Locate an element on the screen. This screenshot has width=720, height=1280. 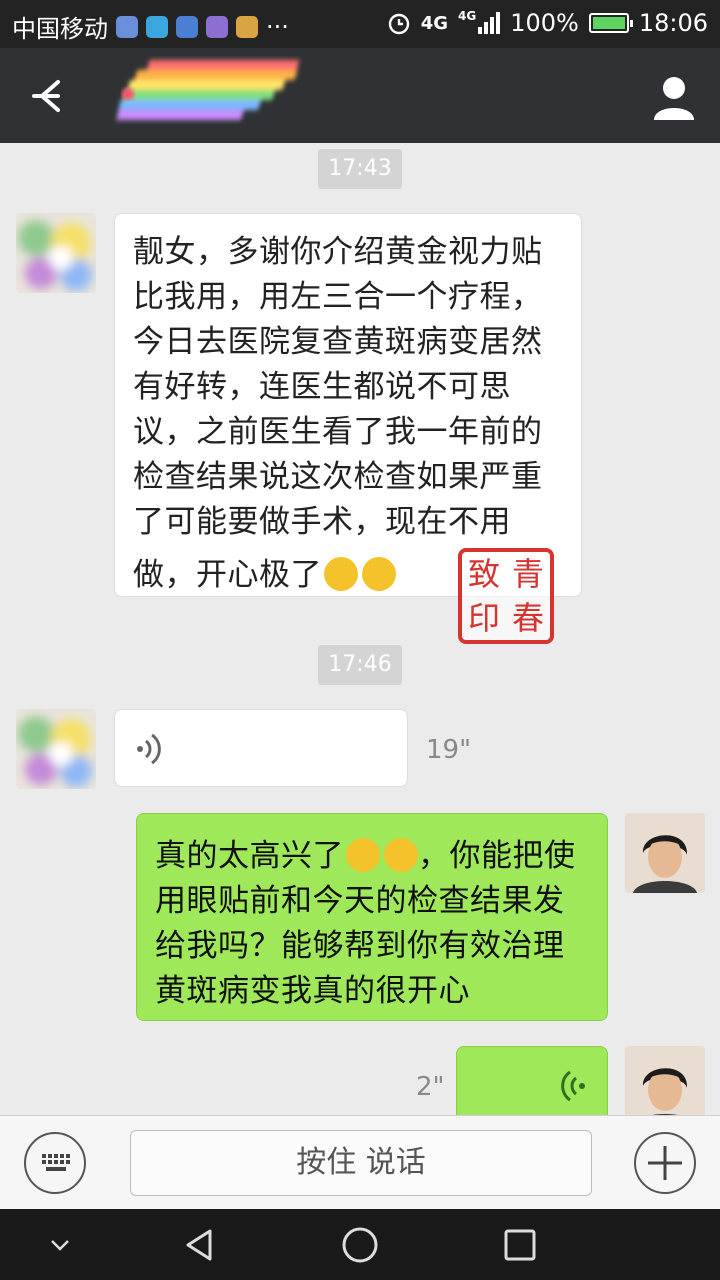
recents-square-icon is located at coordinates (520, 1245).